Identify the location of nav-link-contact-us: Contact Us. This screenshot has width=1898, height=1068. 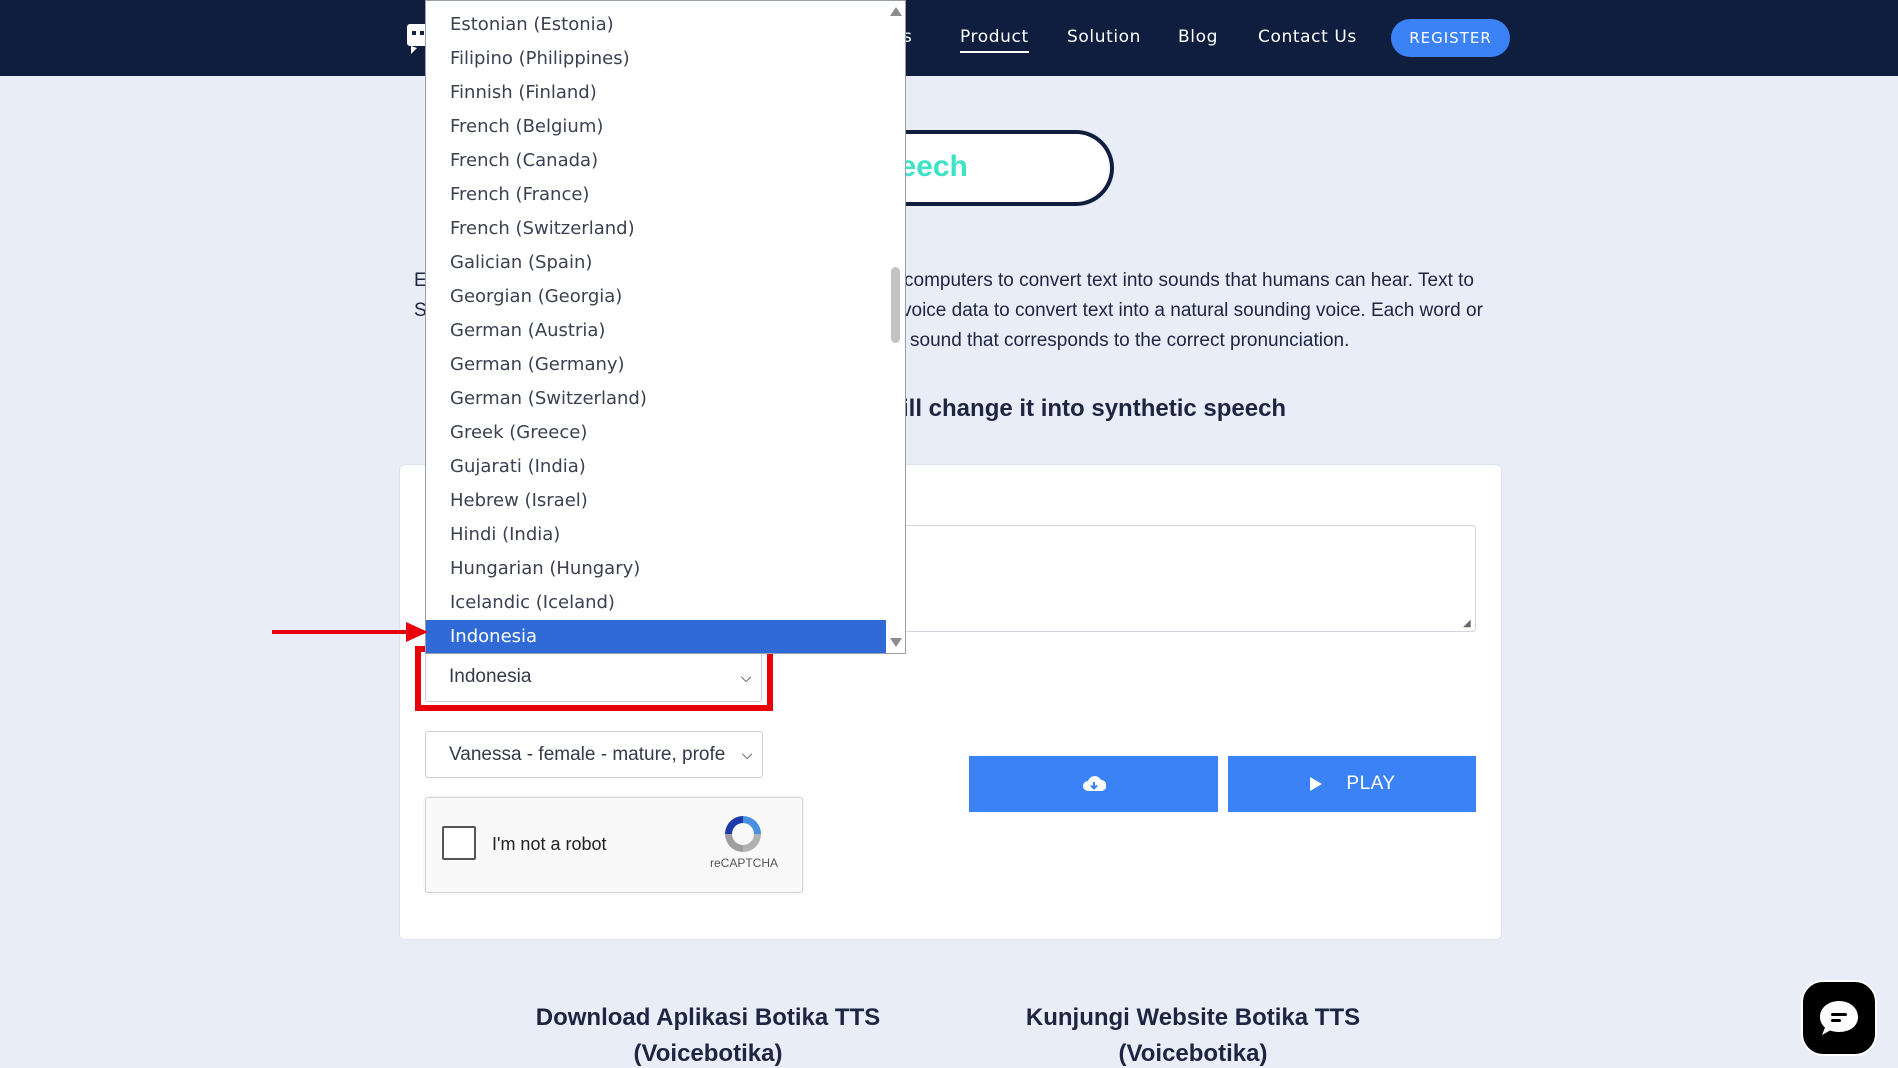
(1307, 37).